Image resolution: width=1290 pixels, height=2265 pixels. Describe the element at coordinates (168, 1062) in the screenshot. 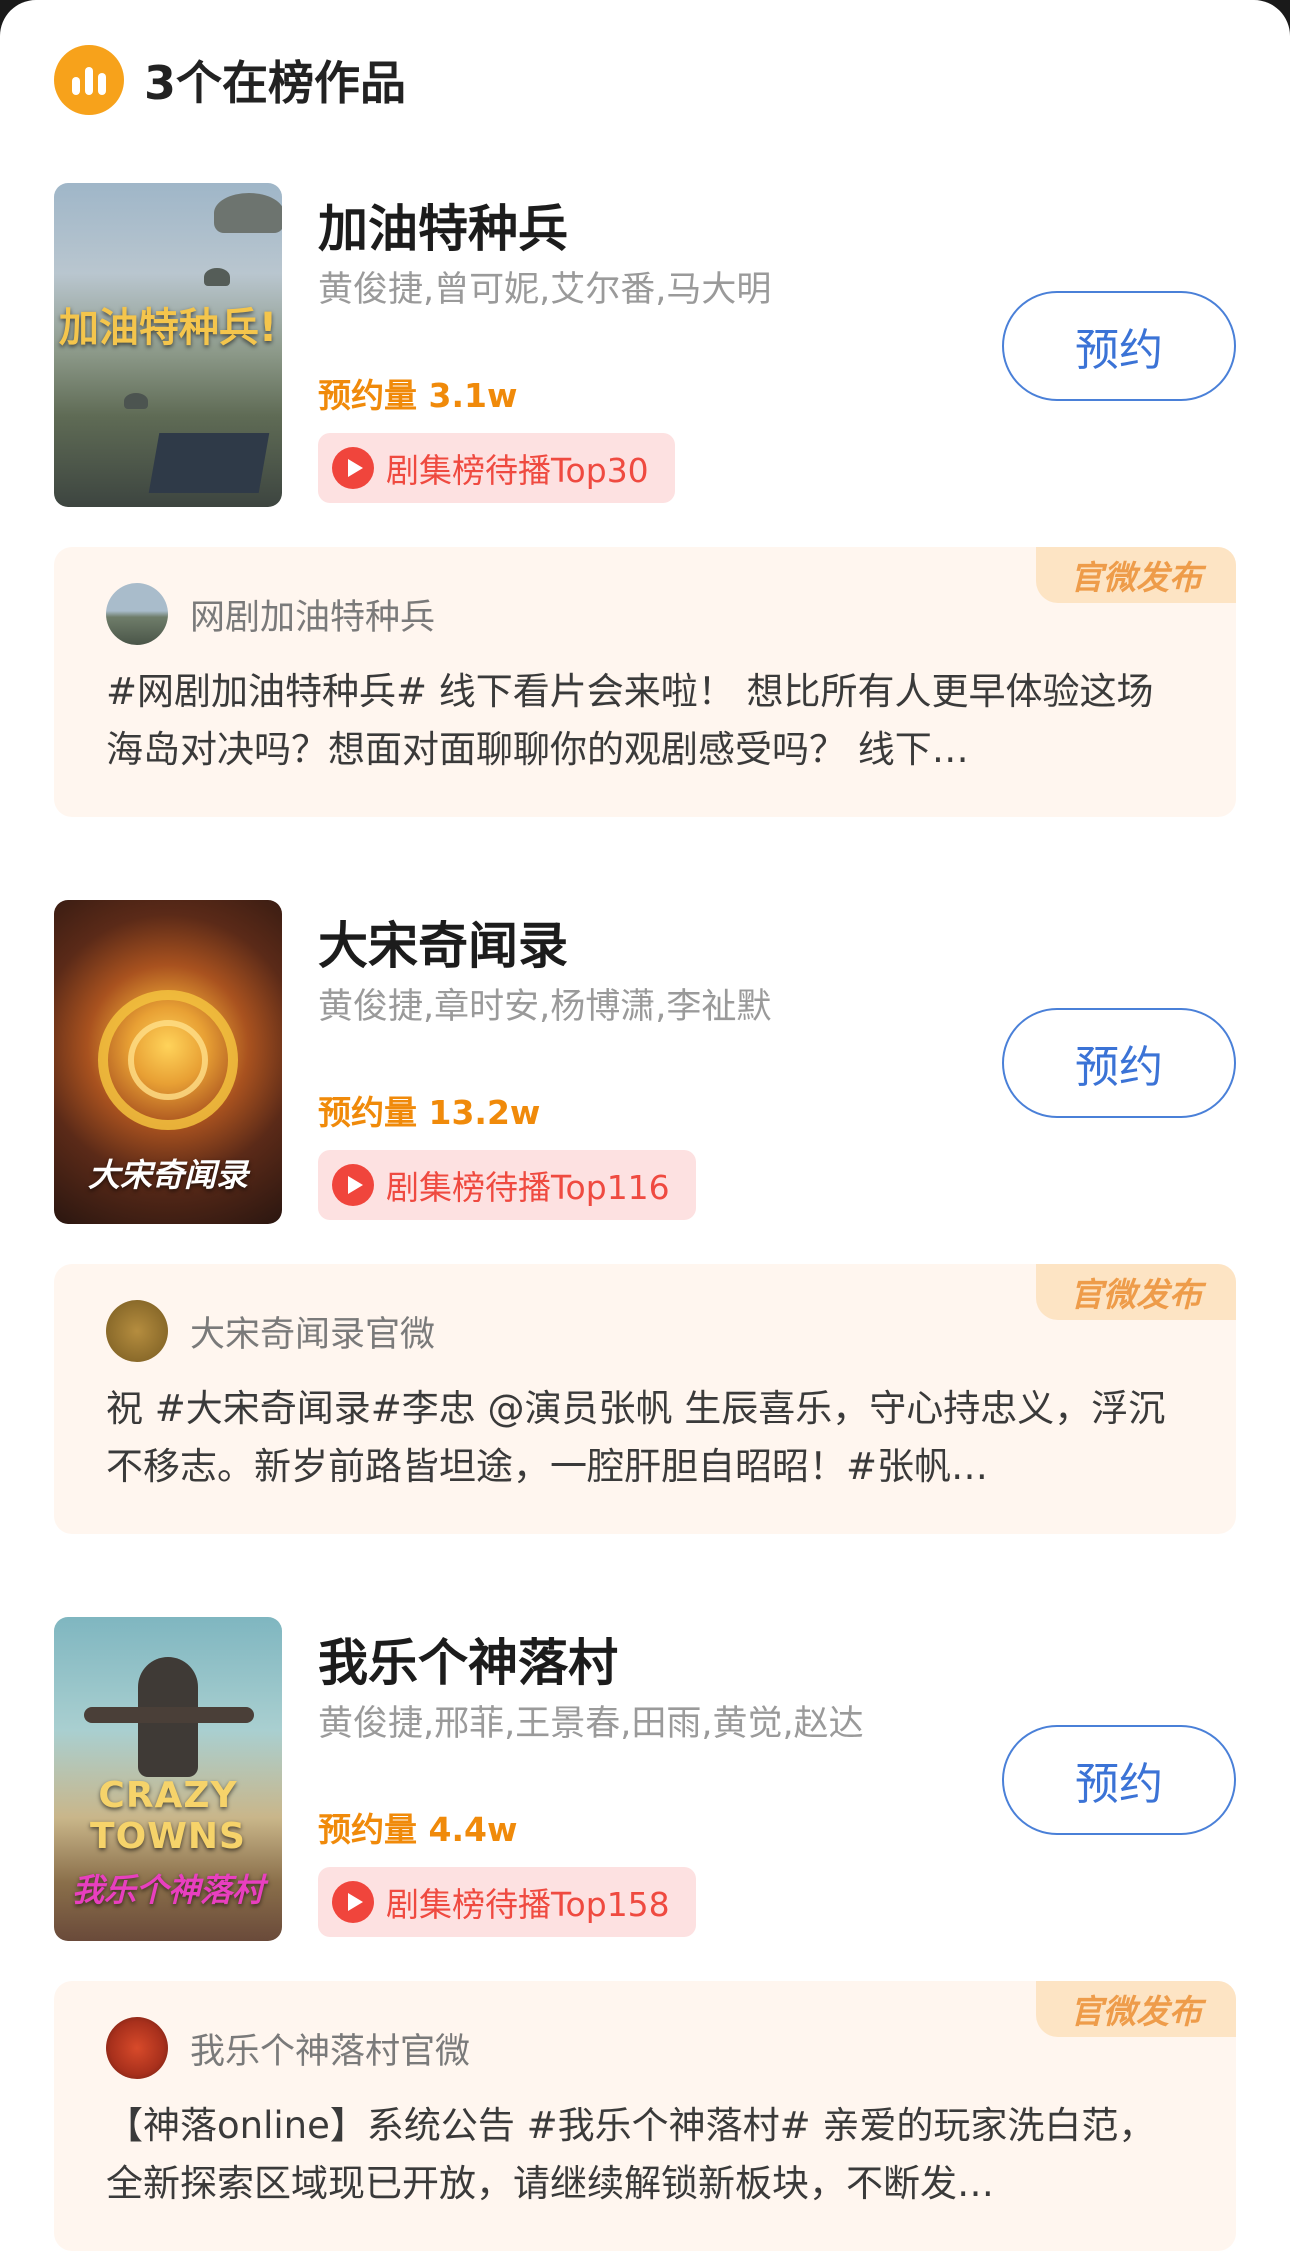

I see `poster-image: 大宋奇闻录` at that location.